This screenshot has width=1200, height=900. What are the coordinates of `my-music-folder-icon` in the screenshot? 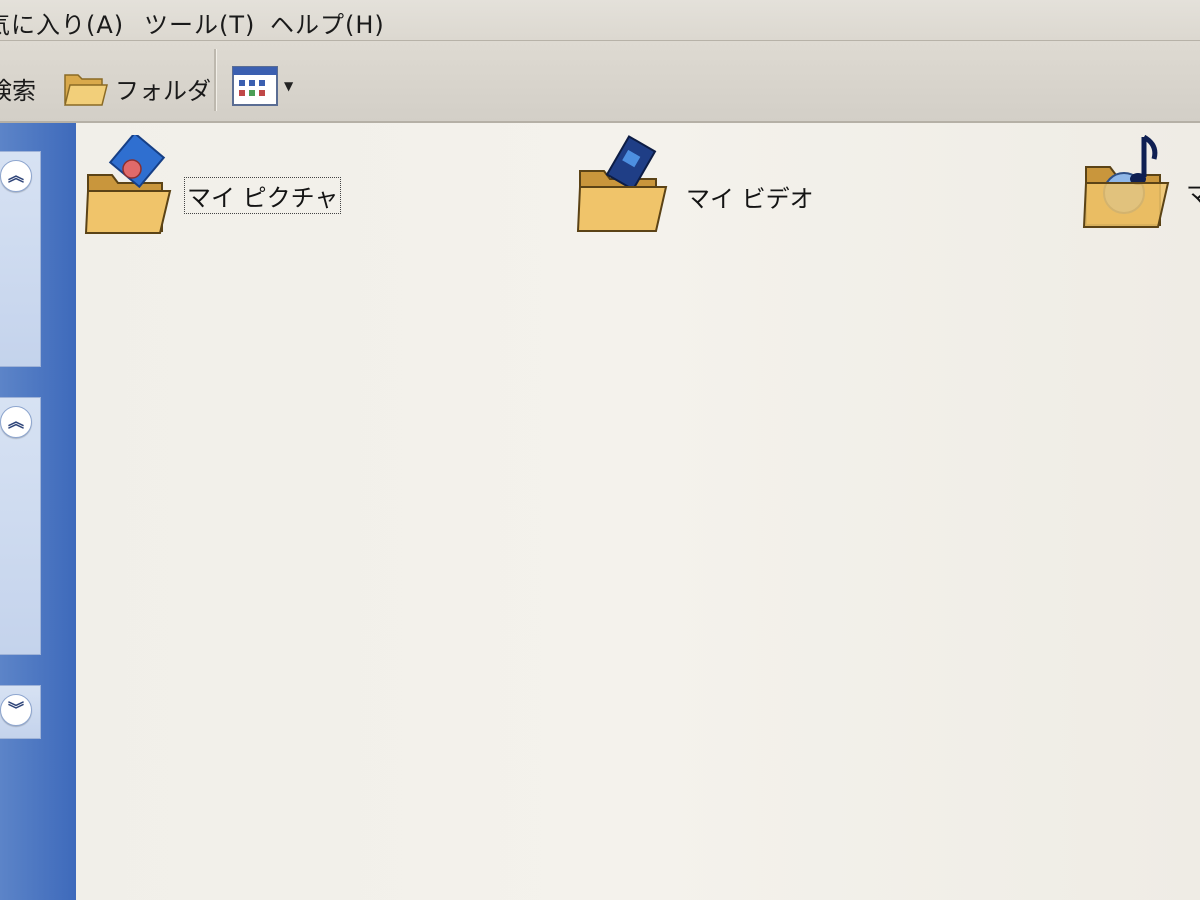 It's located at (1126, 181).